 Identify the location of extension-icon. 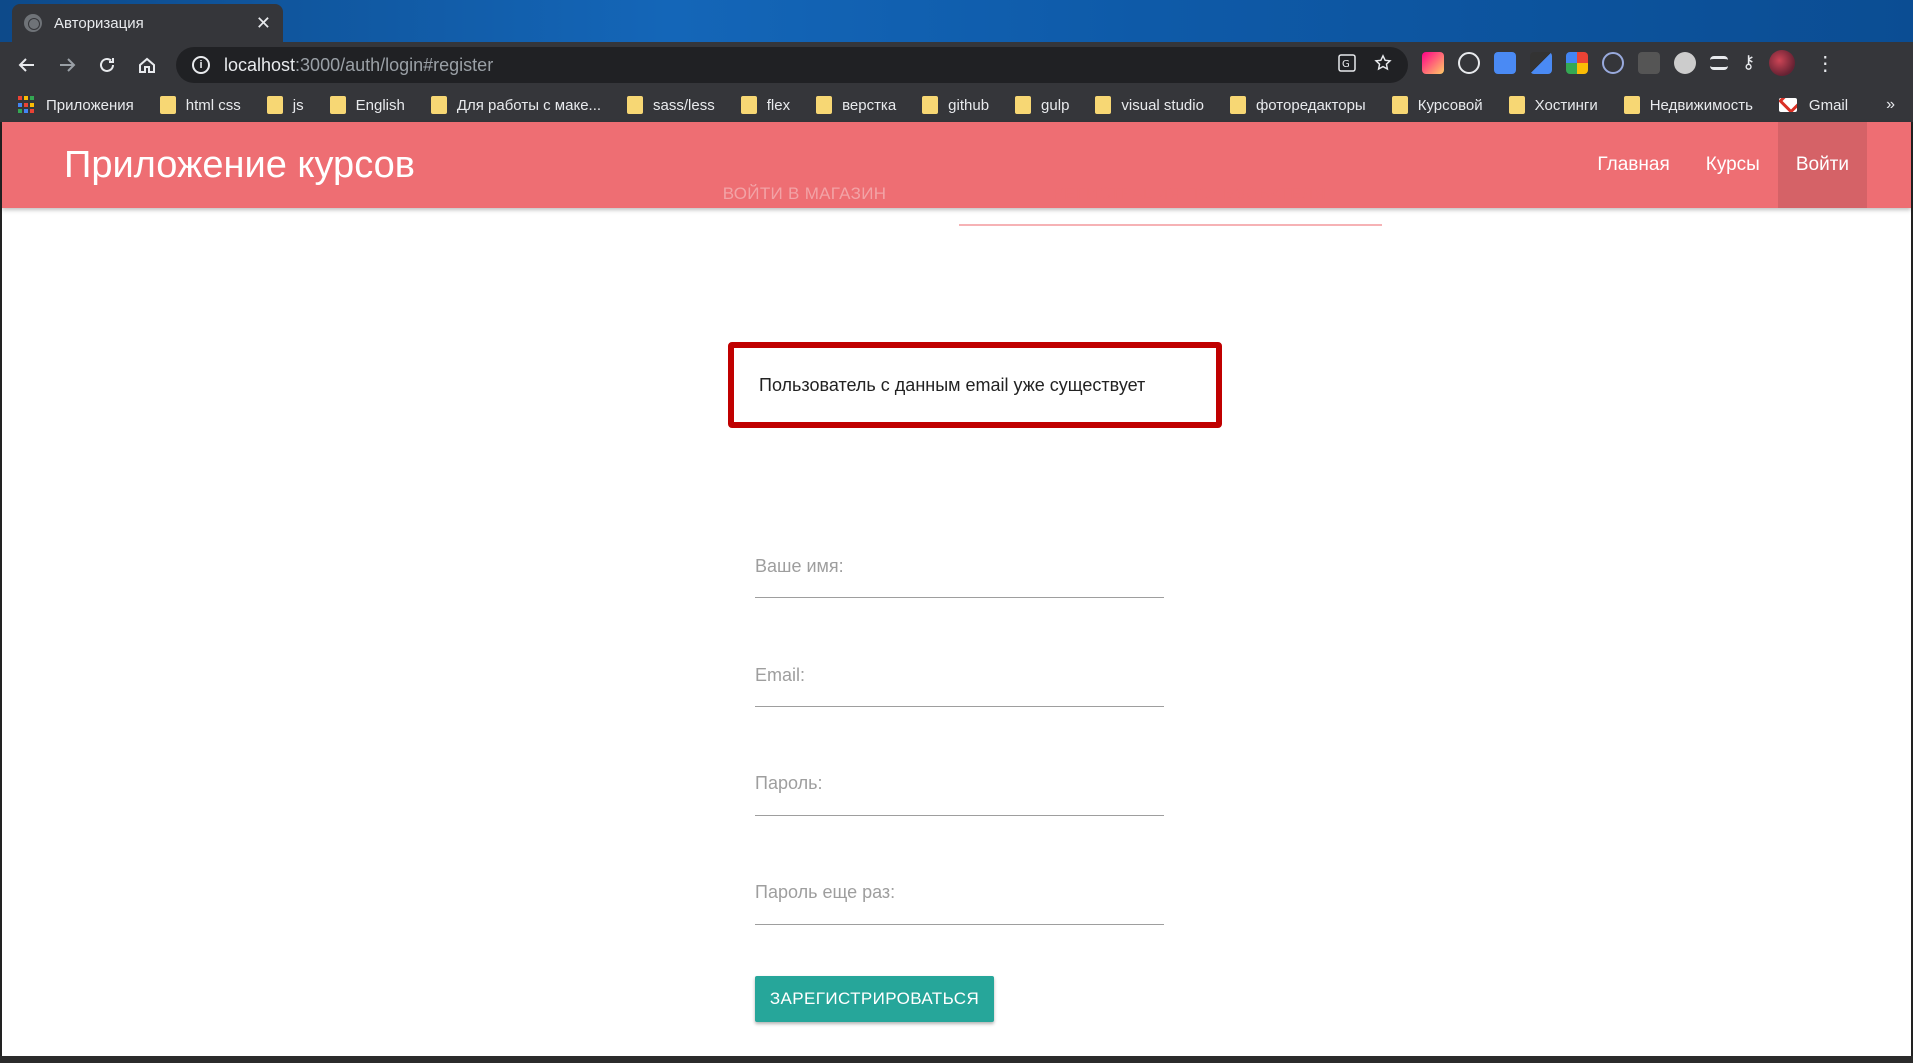
(1433, 63).